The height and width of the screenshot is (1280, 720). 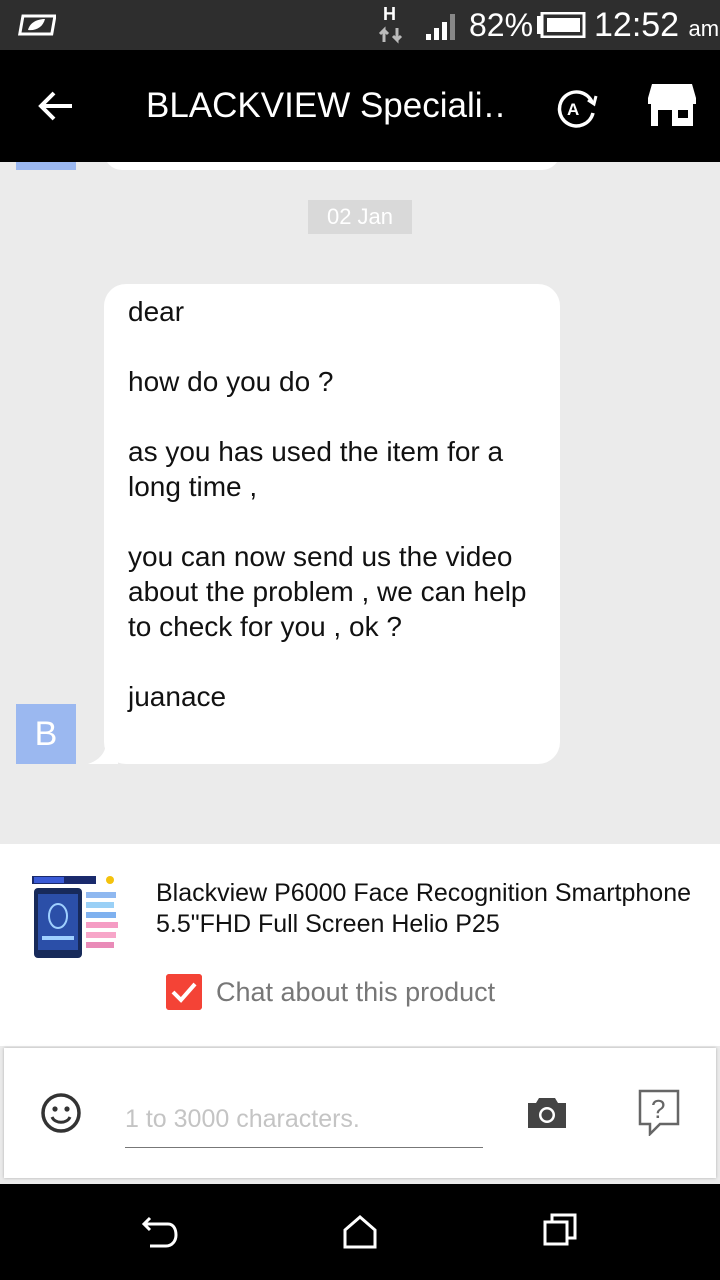 What do you see at coordinates (360, 217) in the screenshot?
I see `date-separator: 02 Jan` at bounding box center [360, 217].